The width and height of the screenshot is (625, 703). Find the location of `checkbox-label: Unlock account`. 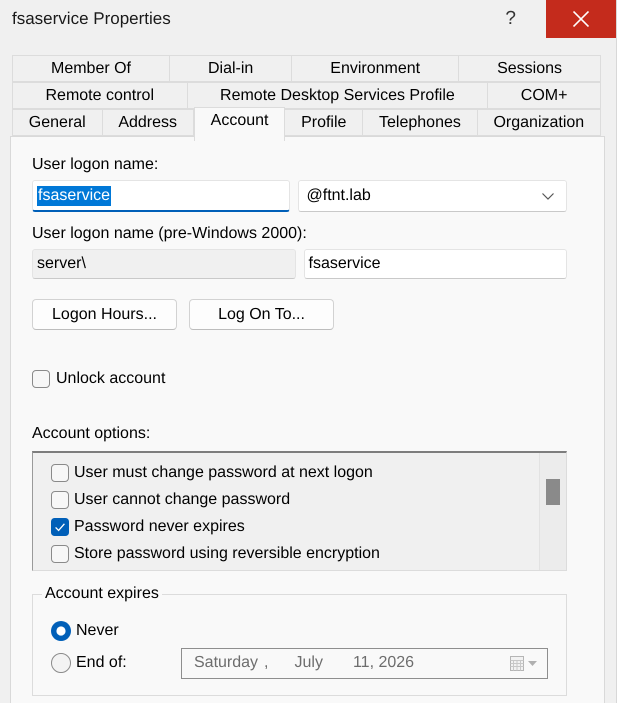

checkbox-label: Unlock account is located at coordinates (111, 379).